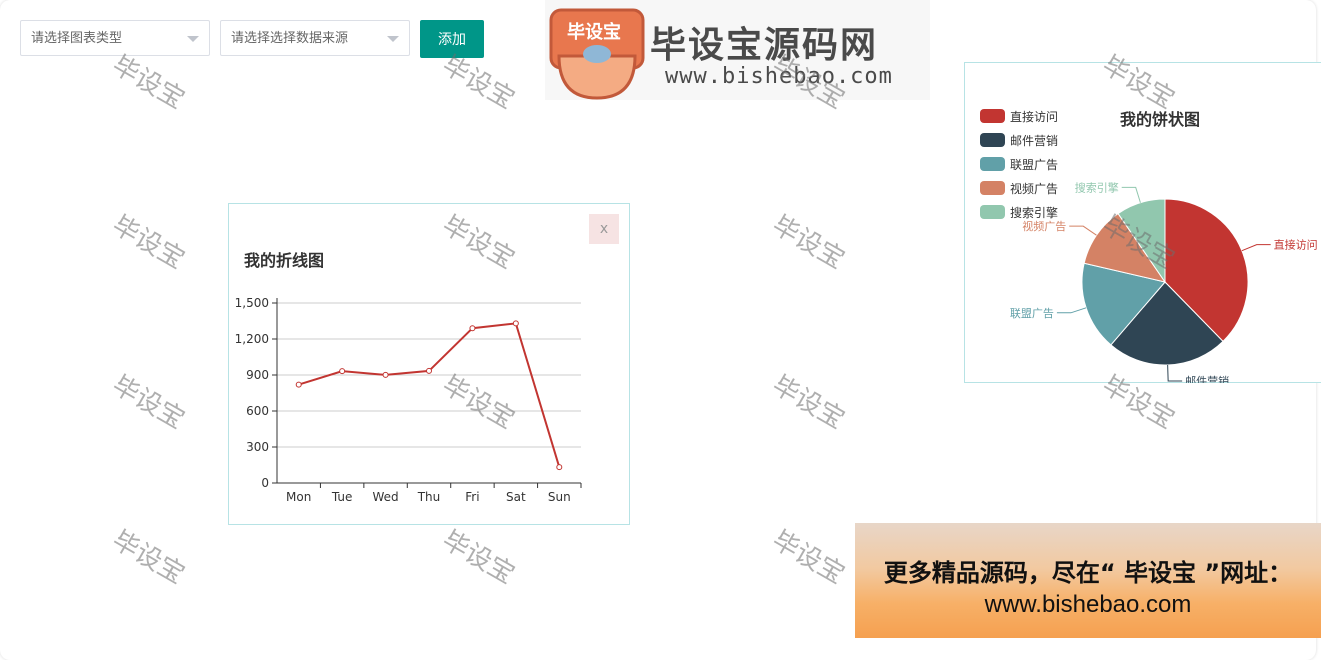  What do you see at coordinates (516, 497) in the screenshot?
I see `x-tick-label: Sat` at bounding box center [516, 497].